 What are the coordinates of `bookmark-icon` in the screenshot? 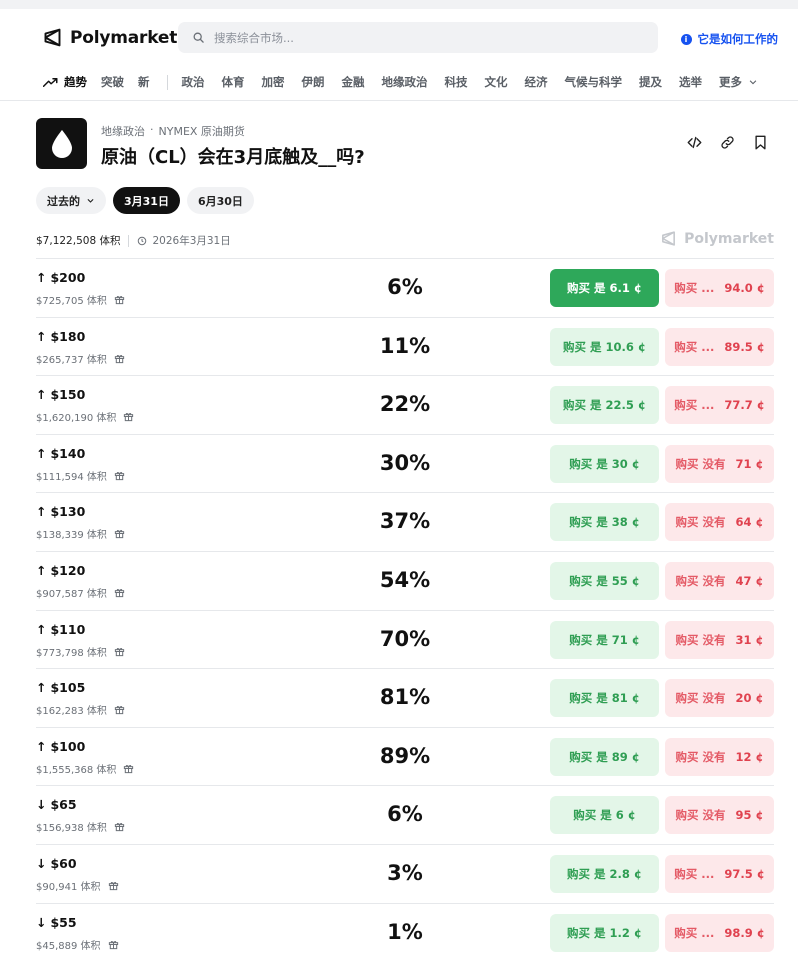 It's located at (760, 142).